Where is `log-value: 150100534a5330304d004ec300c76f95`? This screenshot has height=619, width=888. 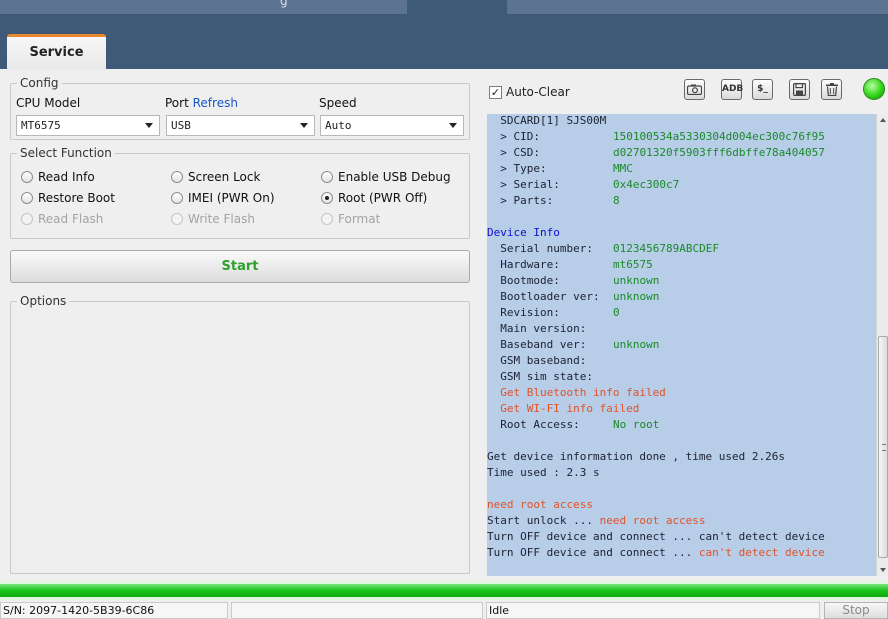
log-value: 150100534a5330304d004ec300c76f95 is located at coordinates (719, 136).